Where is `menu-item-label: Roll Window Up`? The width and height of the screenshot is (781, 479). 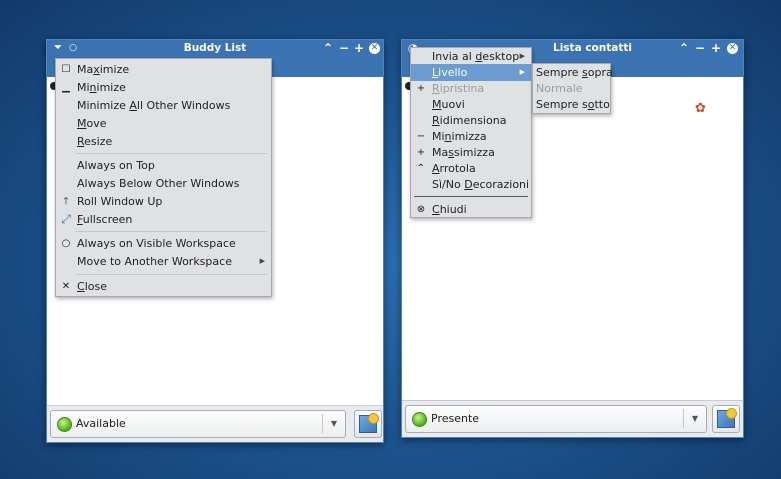 menu-item-label: Roll Window Up is located at coordinates (120, 201).